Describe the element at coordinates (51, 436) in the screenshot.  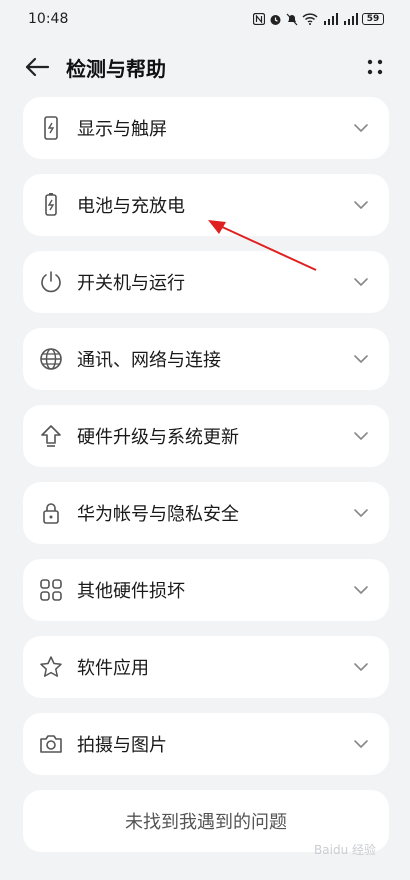
I see `upgrade-arrow-icon` at that location.